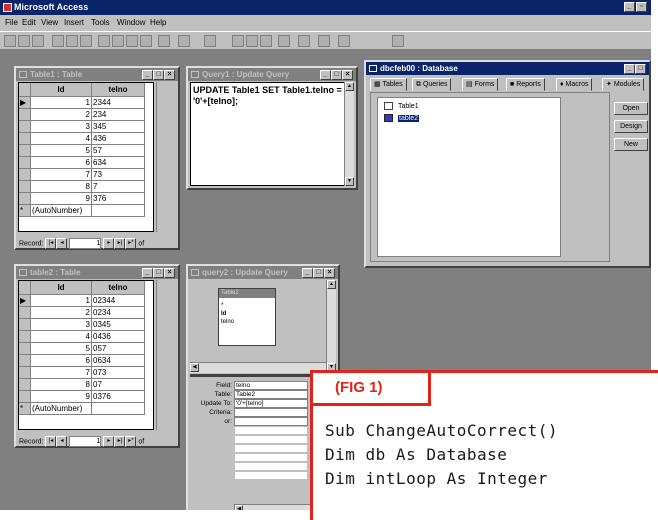  I want to click on list-item-table2: table2, so click(402, 118).